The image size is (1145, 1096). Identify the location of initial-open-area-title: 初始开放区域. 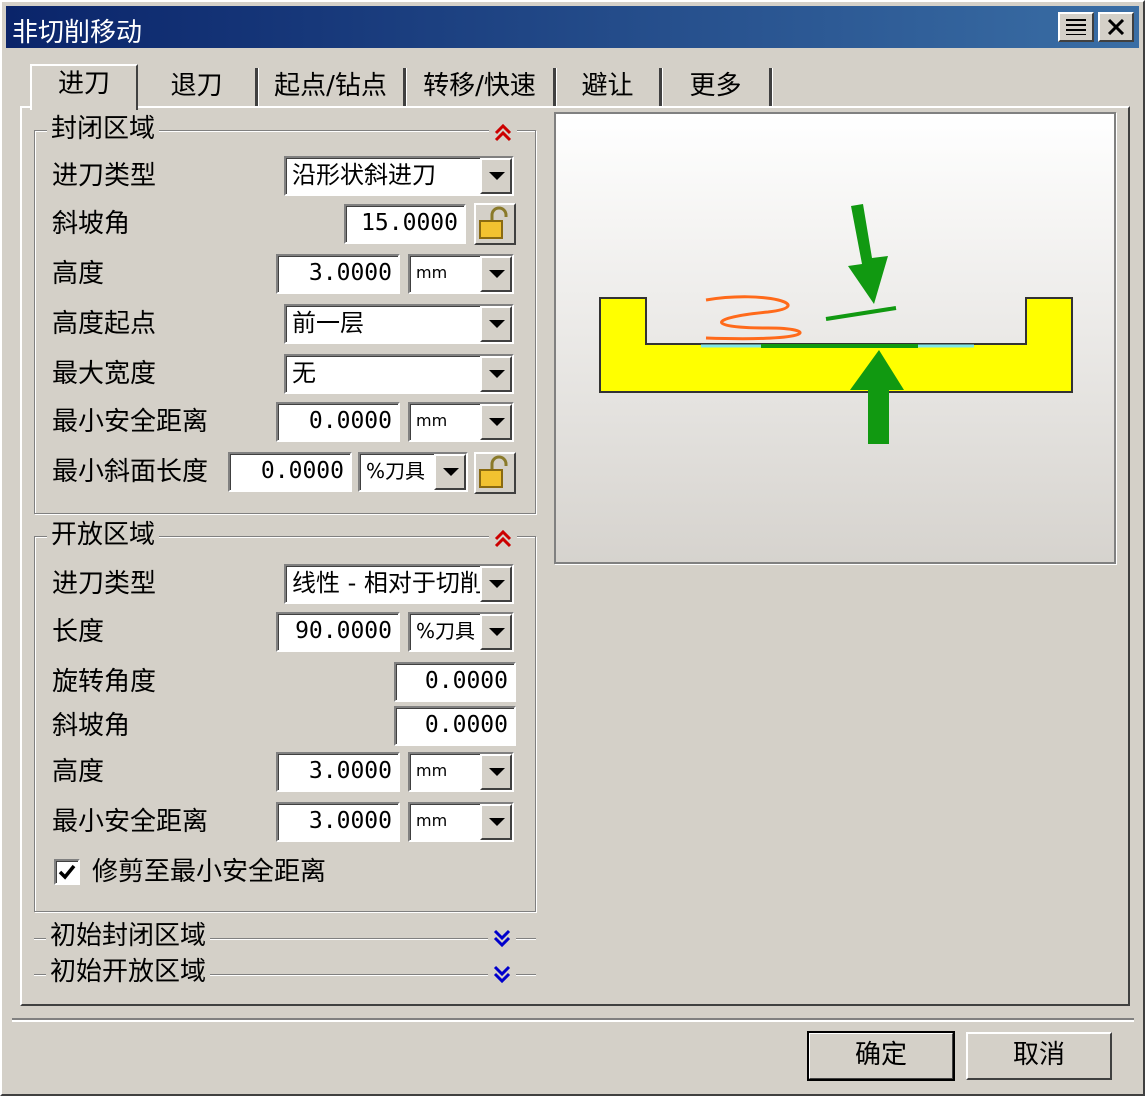
(128, 972).